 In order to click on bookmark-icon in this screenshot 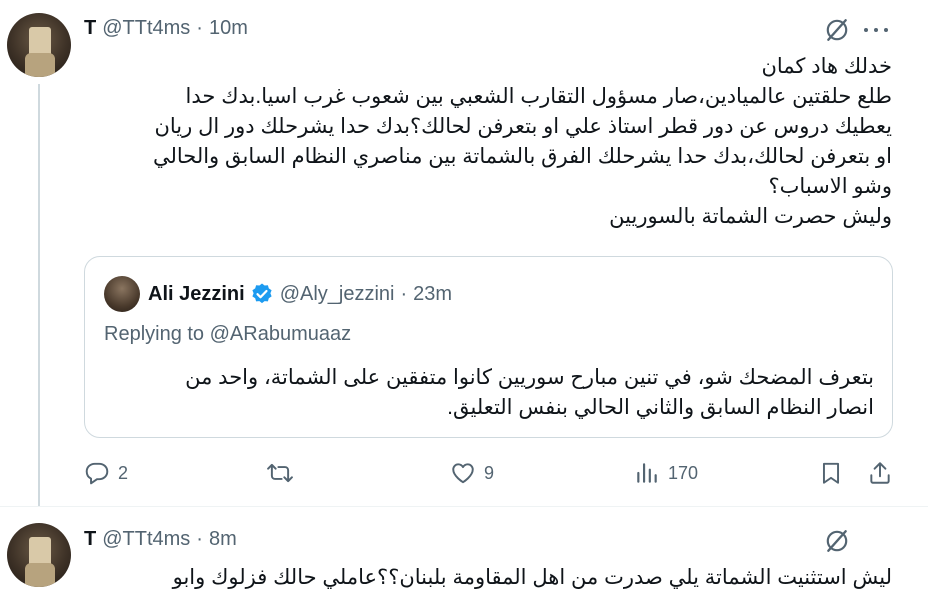, I will do `click(831, 473)`.